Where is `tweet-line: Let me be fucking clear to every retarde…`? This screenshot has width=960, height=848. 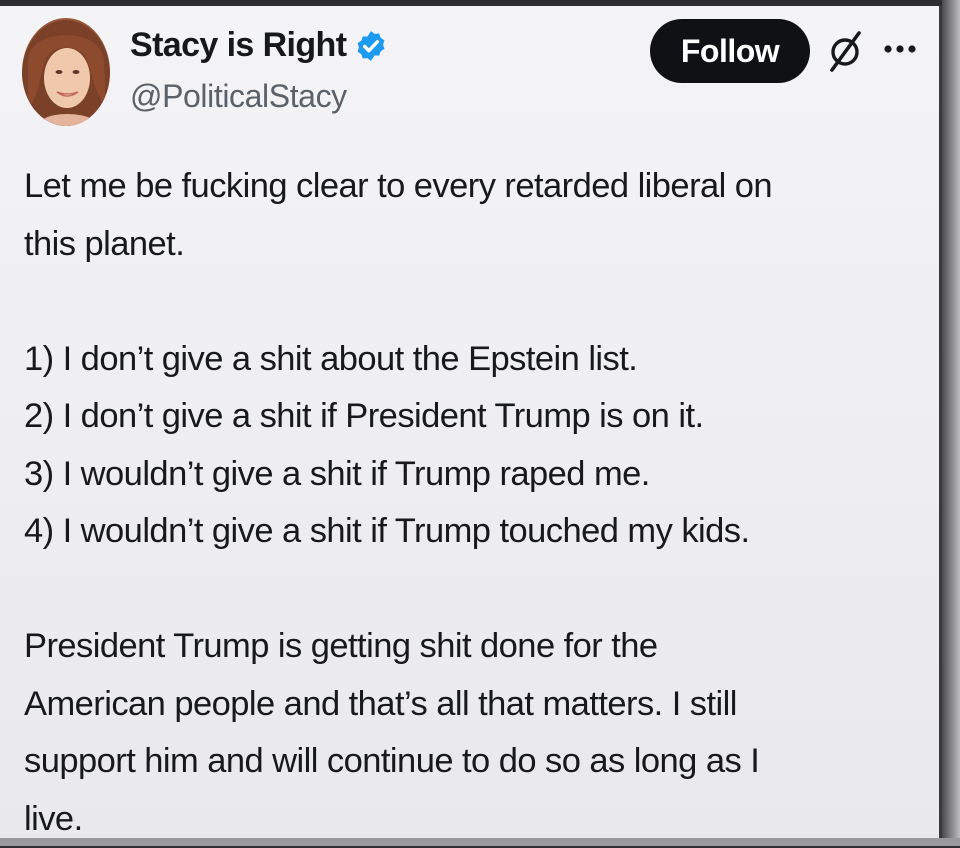 tweet-line: Let me be fucking clear to every retarde… is located at coordinates (476, 187).